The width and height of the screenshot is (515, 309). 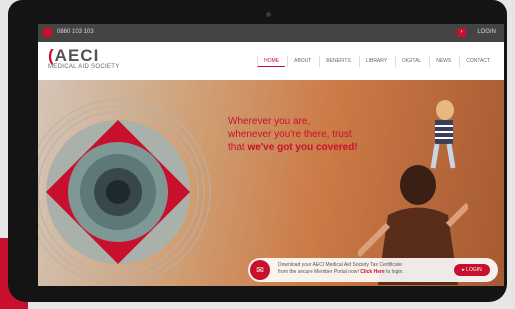 What do you see at coordinates (302, 61) in the screenshot?
I see `nav-about: ABOUT` at bounding box center [302, 61].